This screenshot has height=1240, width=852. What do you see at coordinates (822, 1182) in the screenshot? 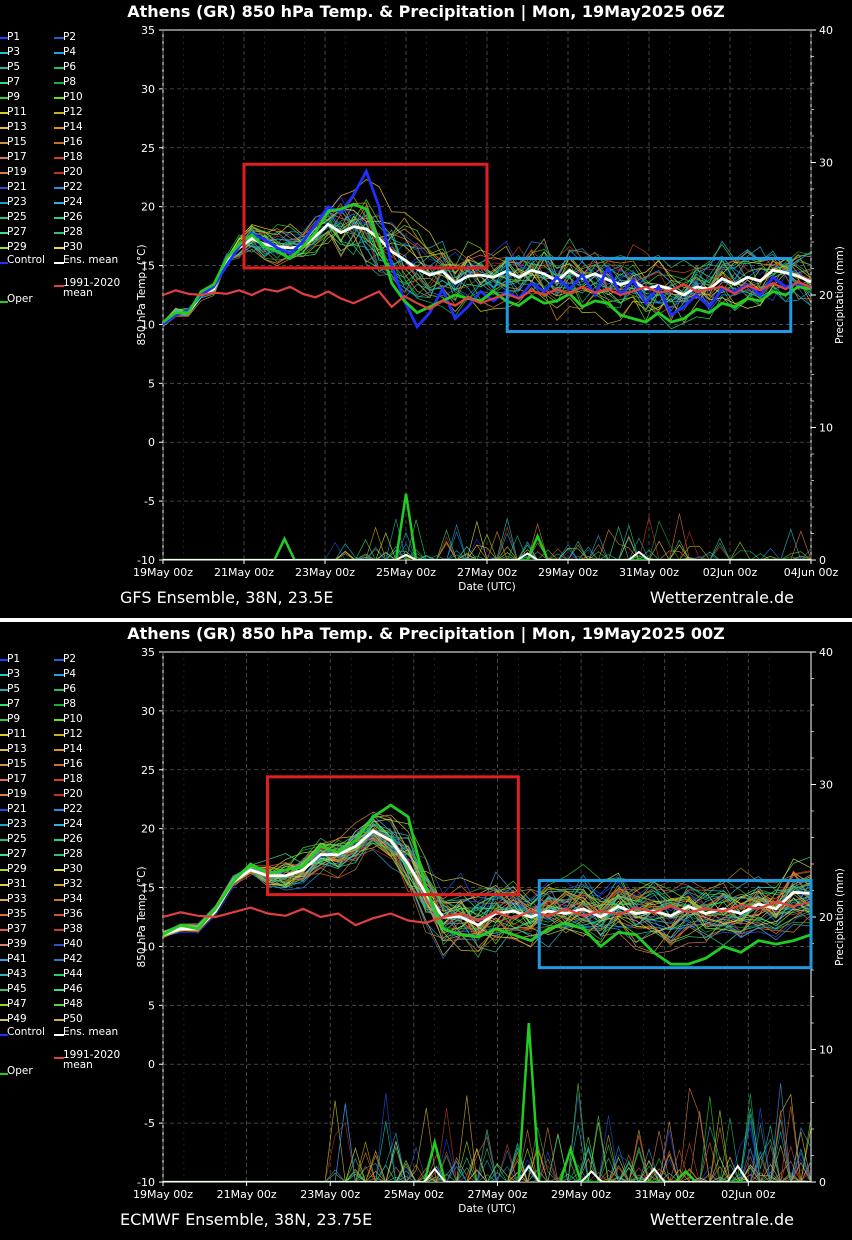
I see `y2-tick-label: 0` at bounding box center [822, 1182].